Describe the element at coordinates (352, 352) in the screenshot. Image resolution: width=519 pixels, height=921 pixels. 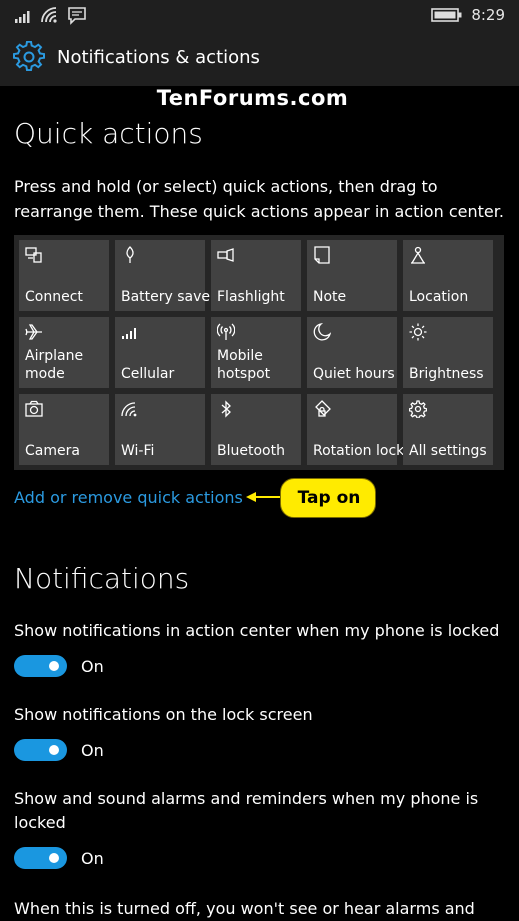
I see `tile-quiet-hours: Quiet hours` at that location.